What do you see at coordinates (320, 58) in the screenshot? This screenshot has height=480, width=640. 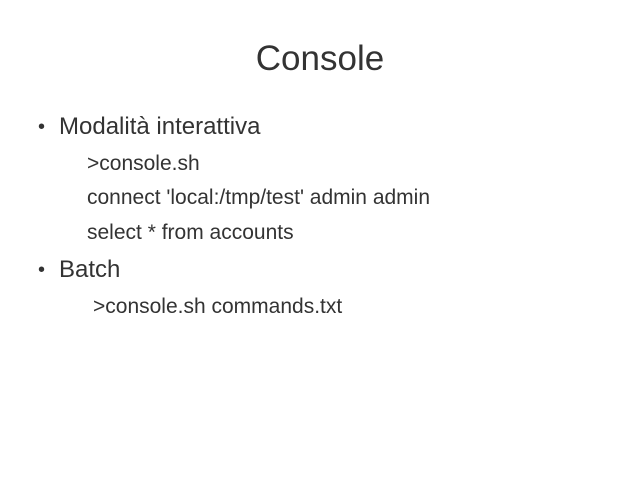 I see `slide-title: Console` at bounding box center [320, 58].